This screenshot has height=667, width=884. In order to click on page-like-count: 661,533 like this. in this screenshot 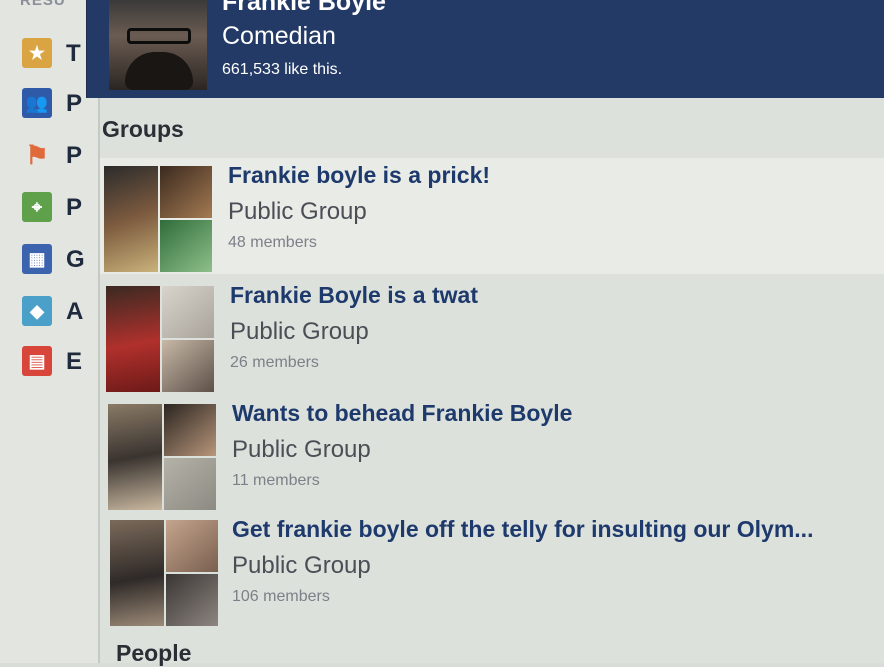, I will do `click(282, 69)`.